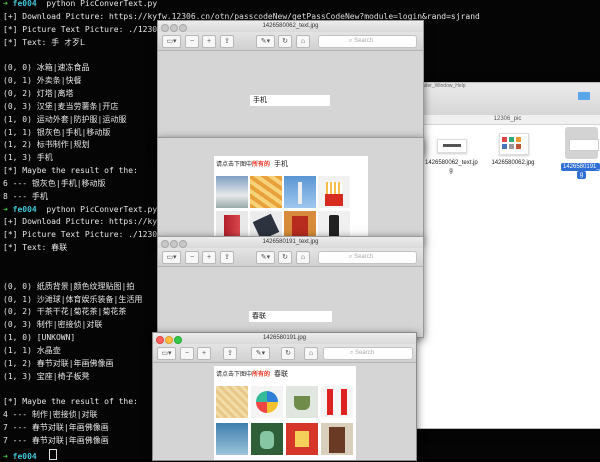 The image size is (600, 462). Describe the element at coordinates (53, 325) in the screenshot. I see `terminal-output-line: (0, 3) 制作|密接侦|对联` at that location.